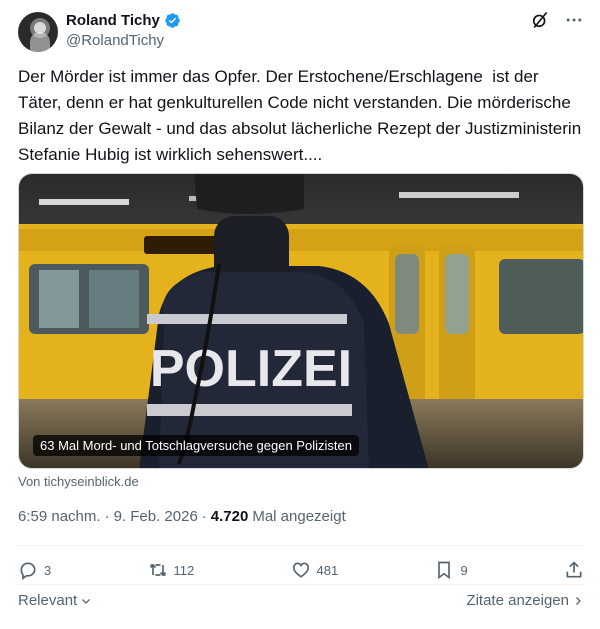 This screenshot has height=629, width=600. I want to click on repost-icon, so click(157, 570).